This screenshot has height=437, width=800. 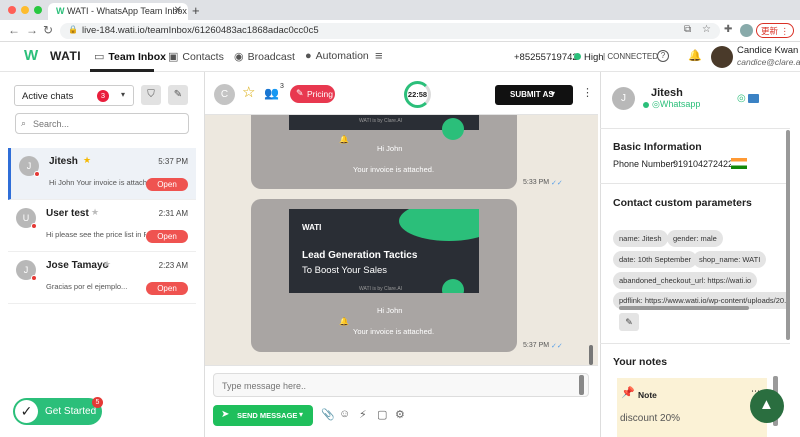 I want to click on translate-icon: ⧉, so click(x=687, y=29).